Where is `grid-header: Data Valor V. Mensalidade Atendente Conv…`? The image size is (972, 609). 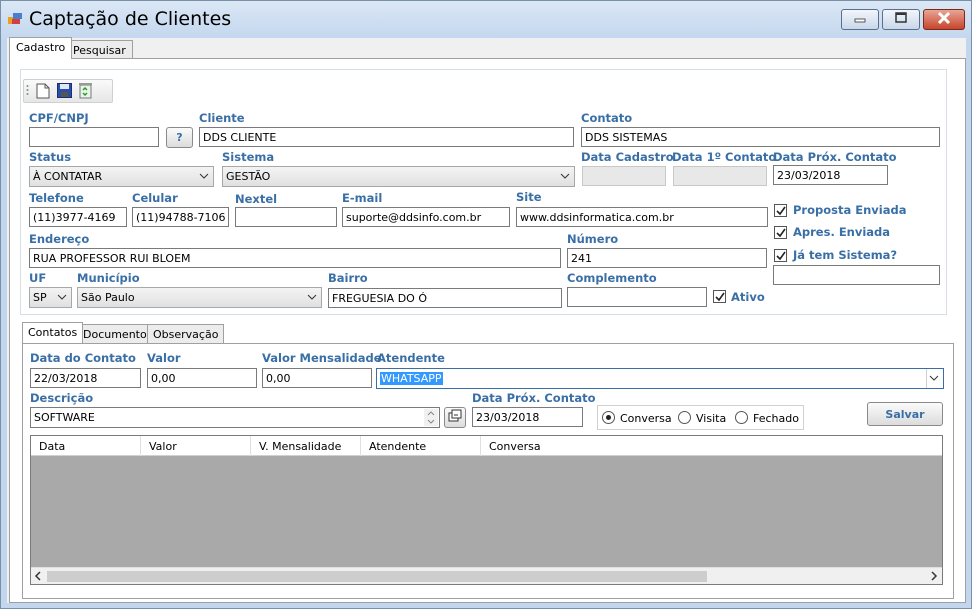 grid-header: Data Valor V. Mensalidade Atendente Conv… is located at coordinates (486, 446).